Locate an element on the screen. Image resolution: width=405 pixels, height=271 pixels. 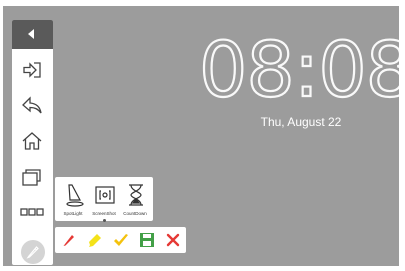
pen-icon is located at coordinates (32, 252).